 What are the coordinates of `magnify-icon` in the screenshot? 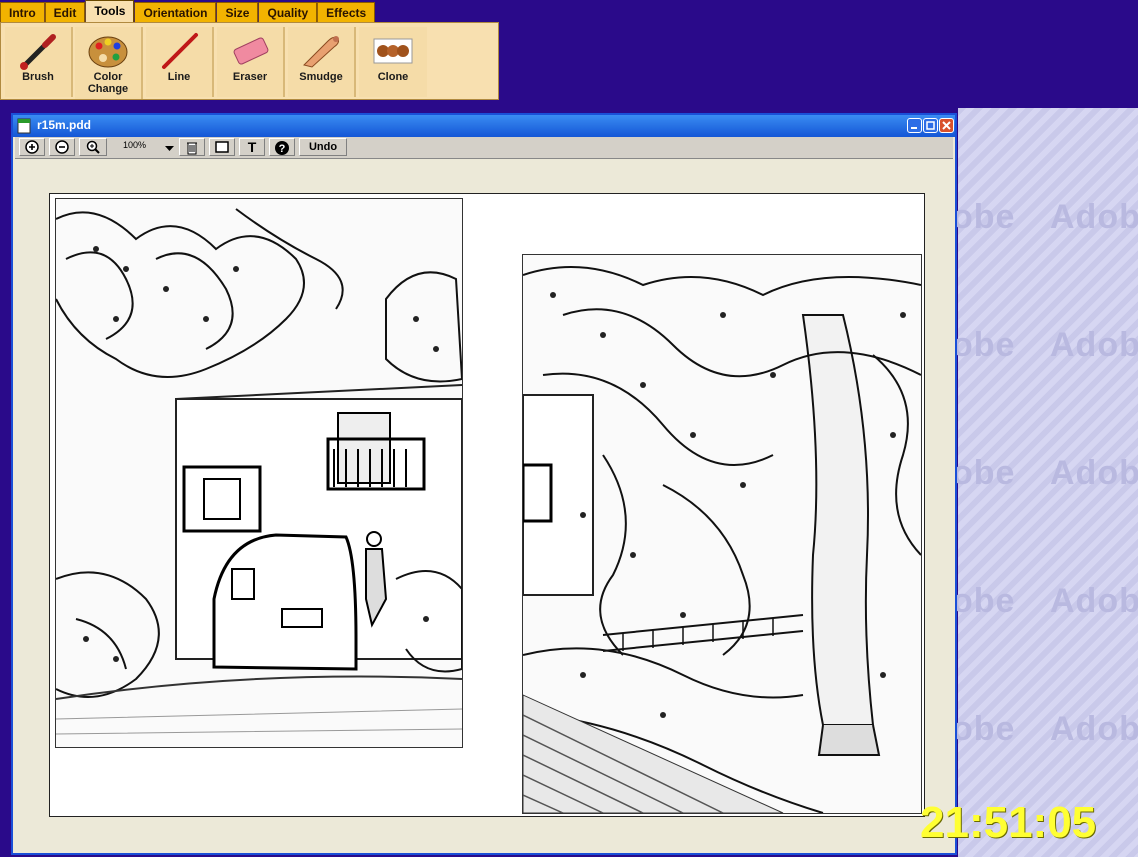 It's located at (93, 147).